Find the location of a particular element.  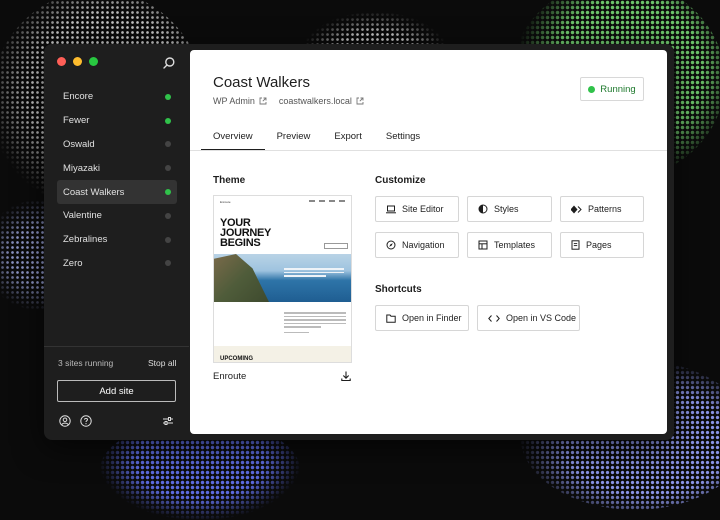

tab-overview: Overview is located at coordinates (233, 140).